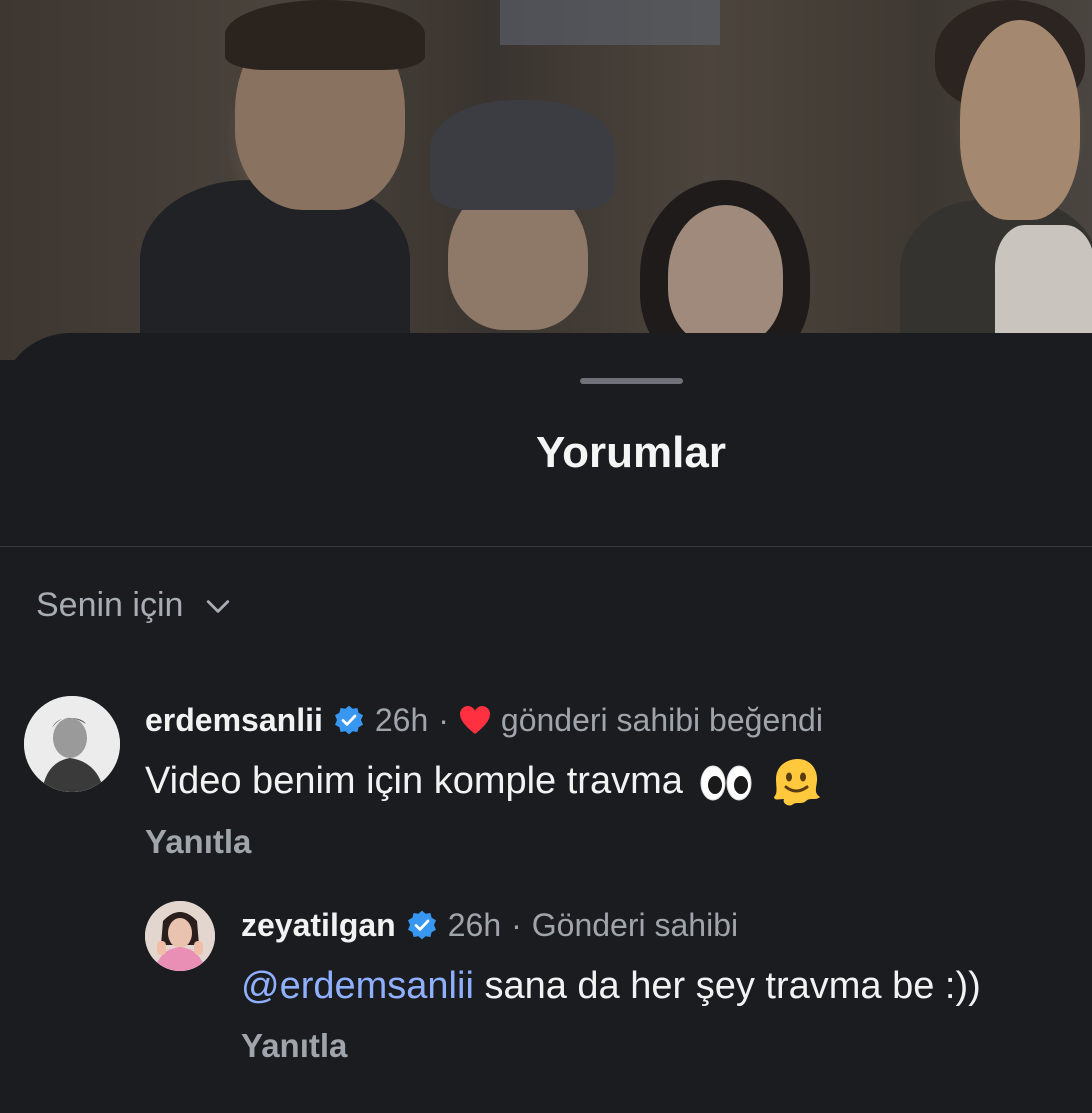 The height and width of the screenshot is (1113, 1092). Describe the element at coordinates (732, 986) in the screenshot. I see `reply-body: sana da her şey travma be :))` at that location.